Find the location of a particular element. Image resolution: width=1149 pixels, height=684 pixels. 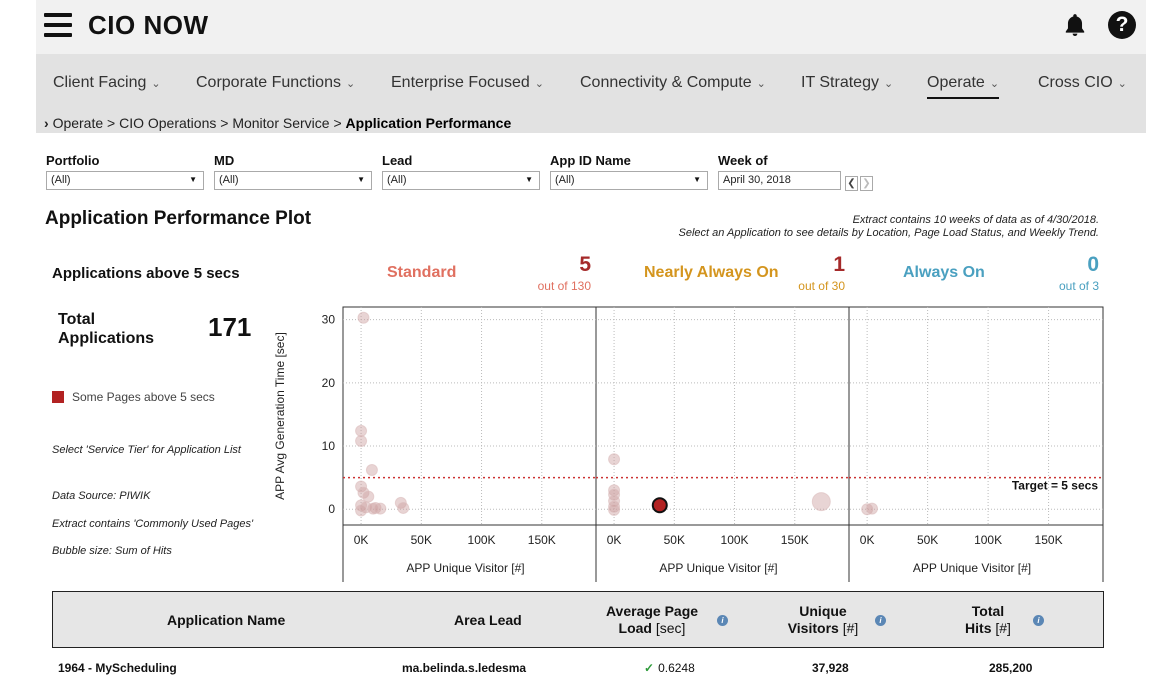

cell-area-lead: ma.belinda.s.ledesma is located at coordinates (464, 668).